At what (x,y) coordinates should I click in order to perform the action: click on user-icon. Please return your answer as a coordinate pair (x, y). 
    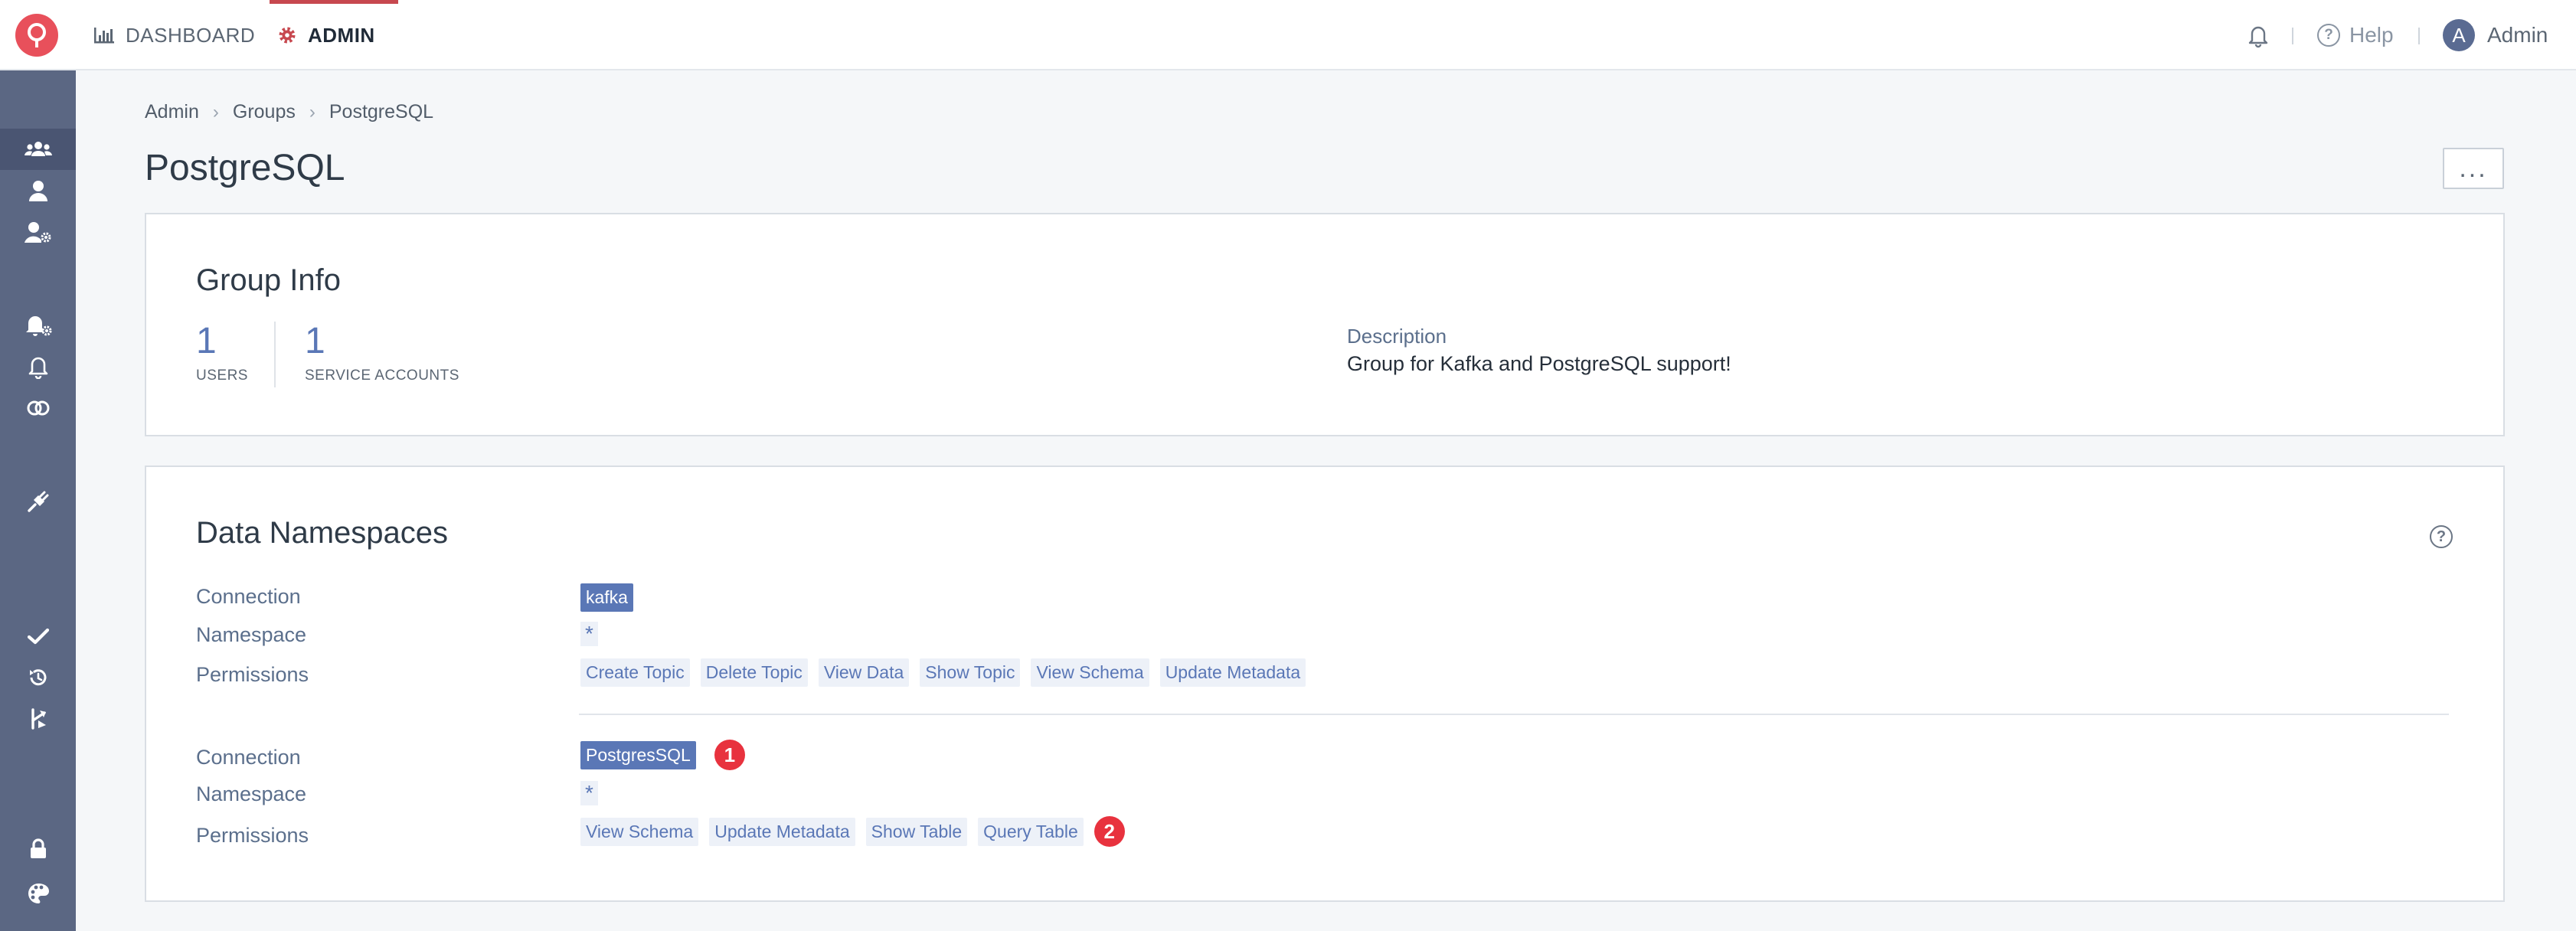
    Looking at the image, I should click on (37, 191).